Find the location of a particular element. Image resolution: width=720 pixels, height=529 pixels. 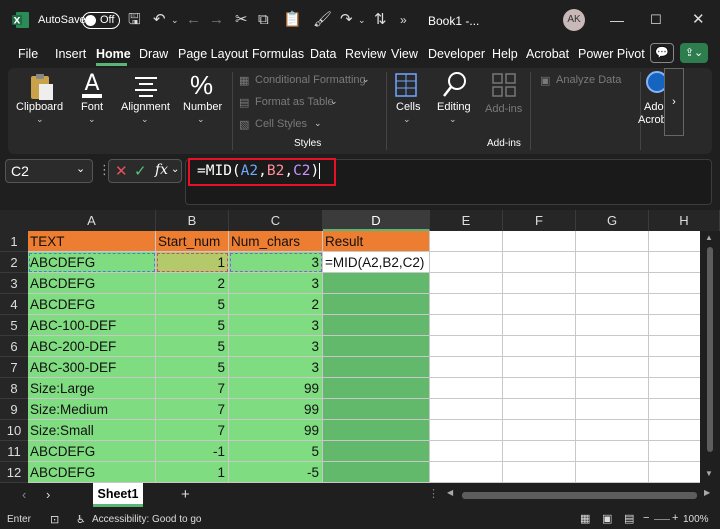

addins-button: Add-ins is located at coordinates (503, 109).